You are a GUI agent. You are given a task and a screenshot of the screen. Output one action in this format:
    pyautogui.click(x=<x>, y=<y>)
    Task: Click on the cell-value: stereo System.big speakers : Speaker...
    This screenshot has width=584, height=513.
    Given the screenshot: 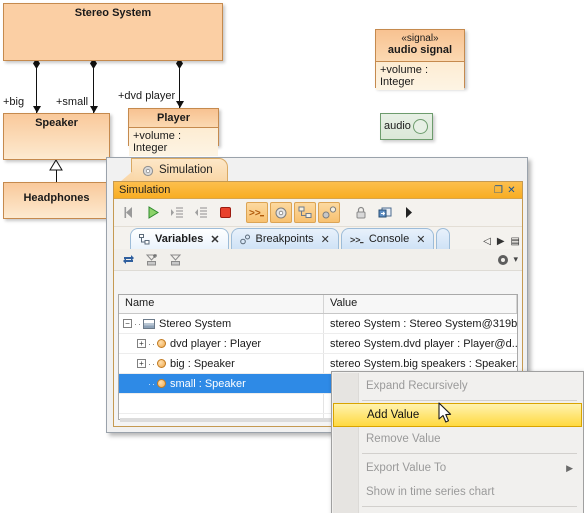 What is the action you would take?
    pyautogui.click(x=423, y=363)
    